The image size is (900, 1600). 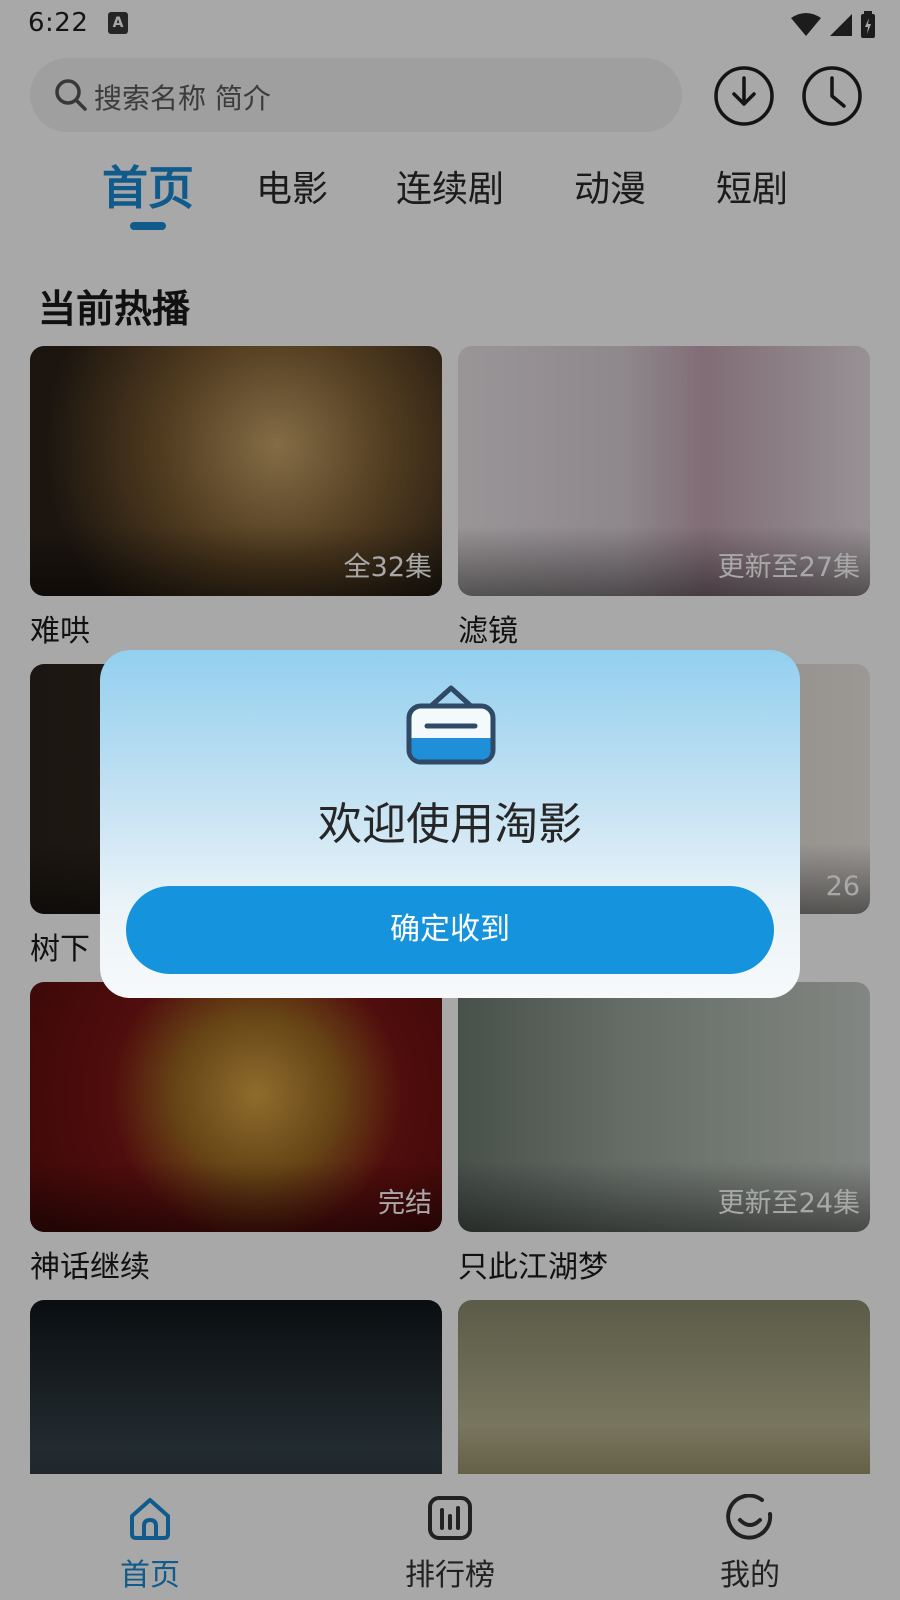 What do you see at coordinates (451, 725) in the screenshot?
I see `welcome-bag-icon` at bounding box center [451, 725].